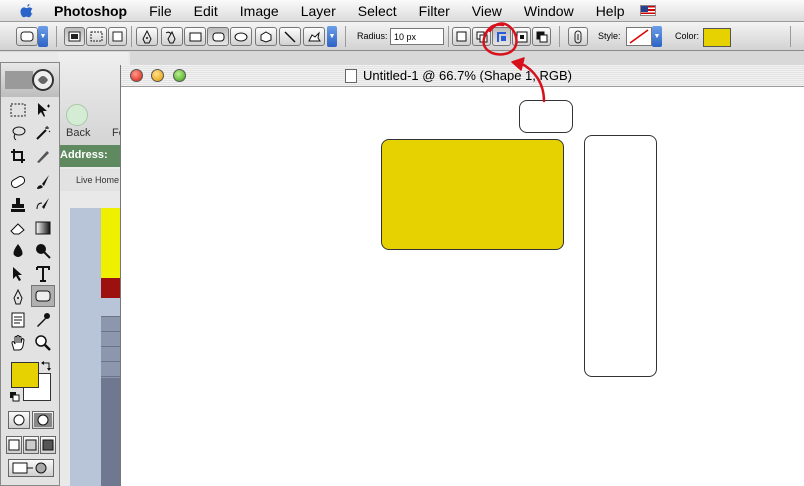 This screenshot has width=804, height=486. What do you see at coordinates (111, 288) in the screenshot?
I see `page-red-block` at bounding box center [111, 288].